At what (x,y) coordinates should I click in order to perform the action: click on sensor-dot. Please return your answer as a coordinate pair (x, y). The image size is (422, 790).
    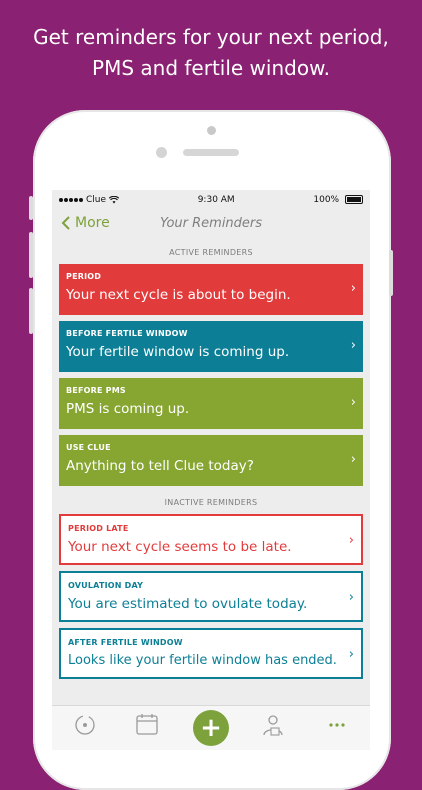
    Looking at the image, I should click on (211, 130).